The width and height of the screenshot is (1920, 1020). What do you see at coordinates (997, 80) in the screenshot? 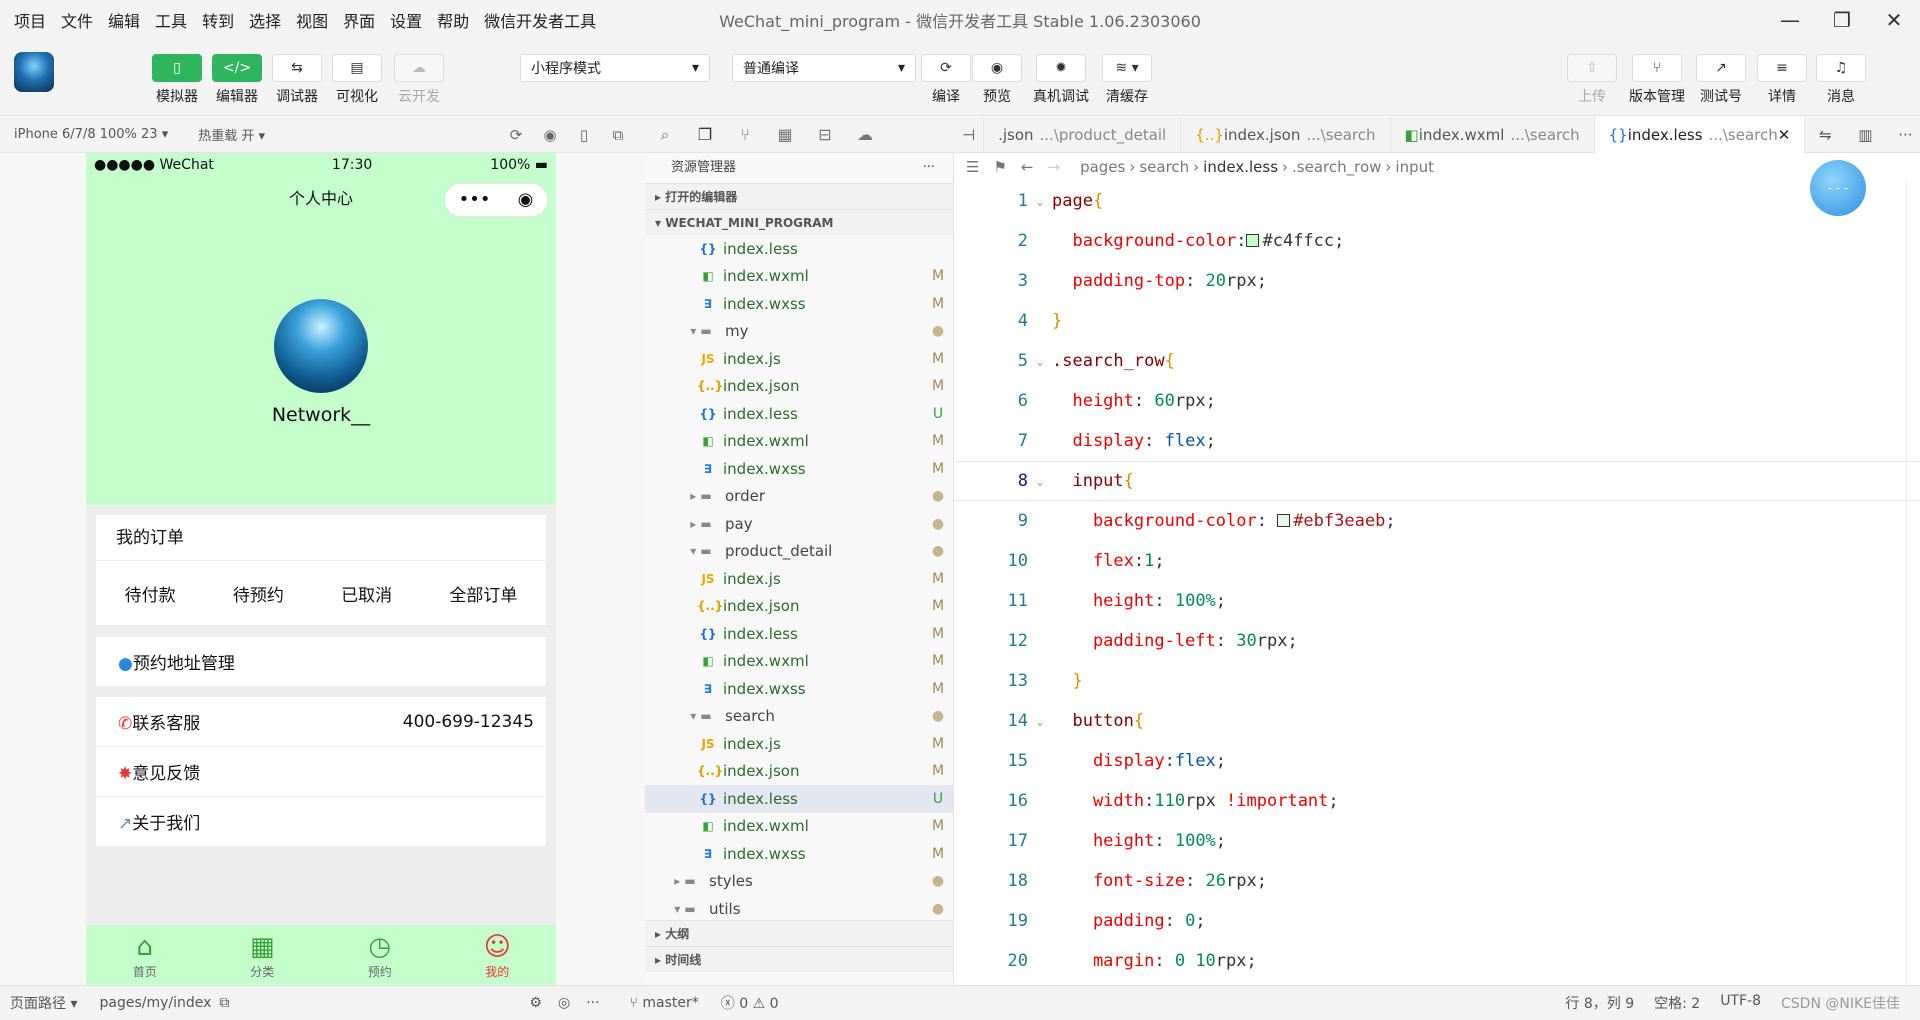
I see `toolbar-button-eye: ◉ 预览` at bounding box center [997, 80].